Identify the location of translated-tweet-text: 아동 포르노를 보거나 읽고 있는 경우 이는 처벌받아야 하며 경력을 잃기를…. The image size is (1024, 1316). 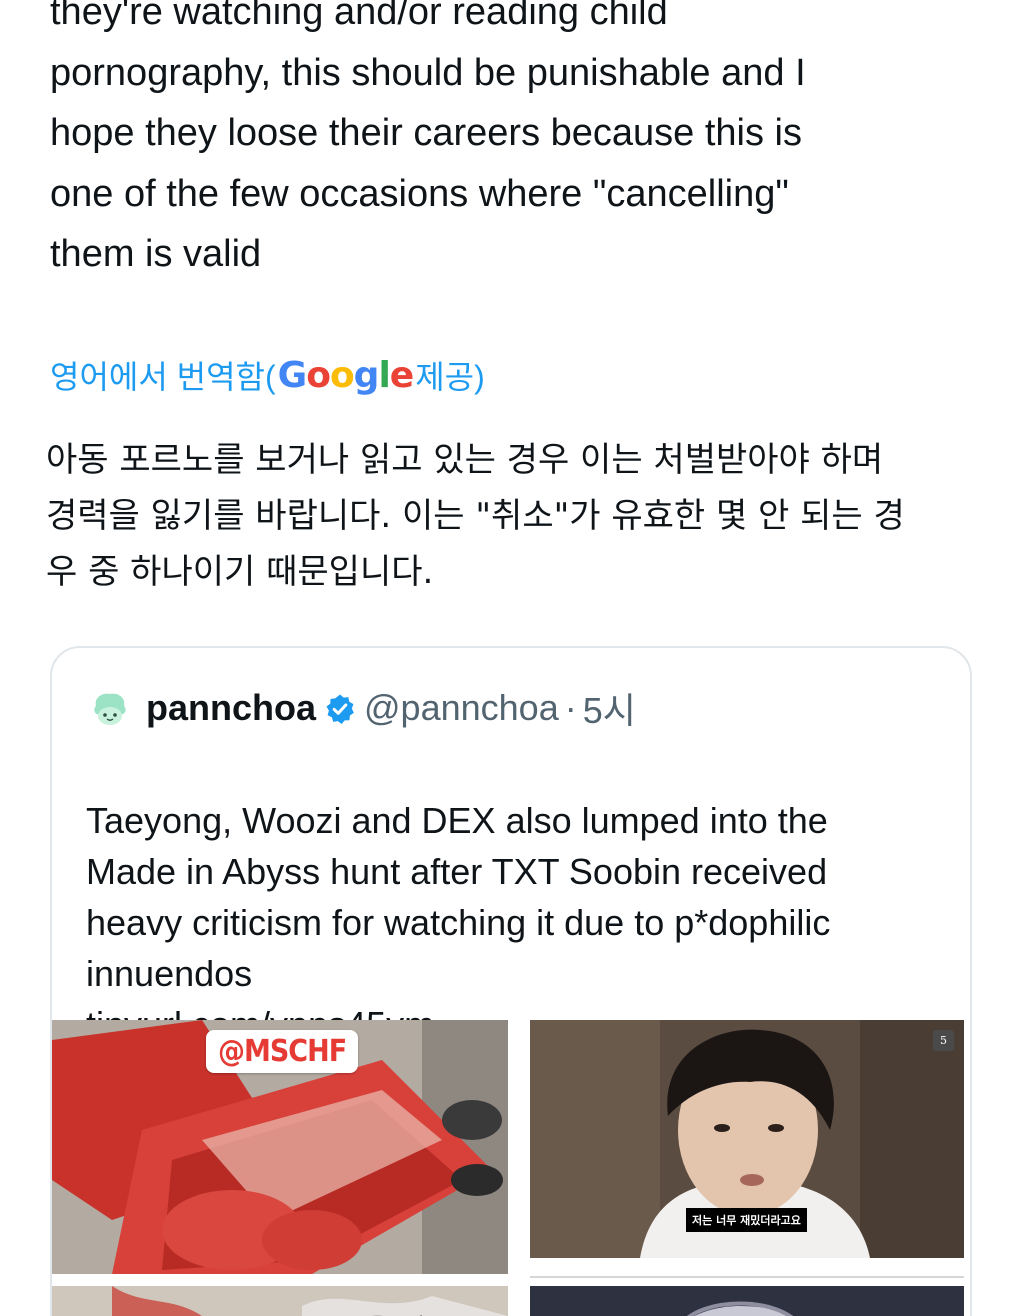
(475, 516).